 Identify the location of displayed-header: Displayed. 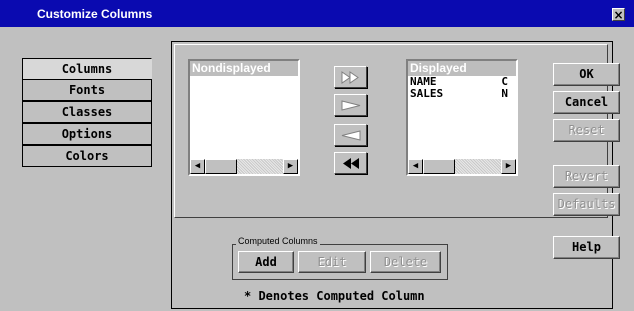
(462, 68).